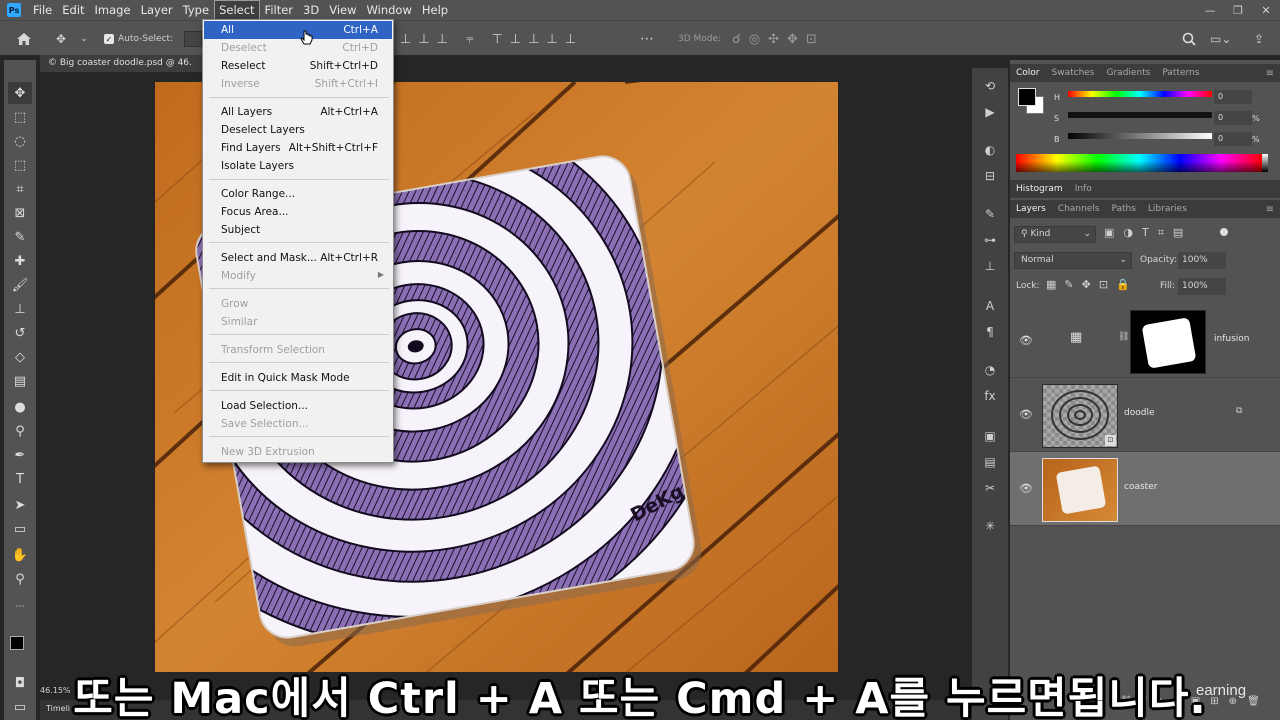 Image resolution: width=1280 pixels, height=720 pixels. What do you see at coordinates (990, 240) in the screenshot?
I see `properties-icon: ⊶` at bounding box center [990, 240].